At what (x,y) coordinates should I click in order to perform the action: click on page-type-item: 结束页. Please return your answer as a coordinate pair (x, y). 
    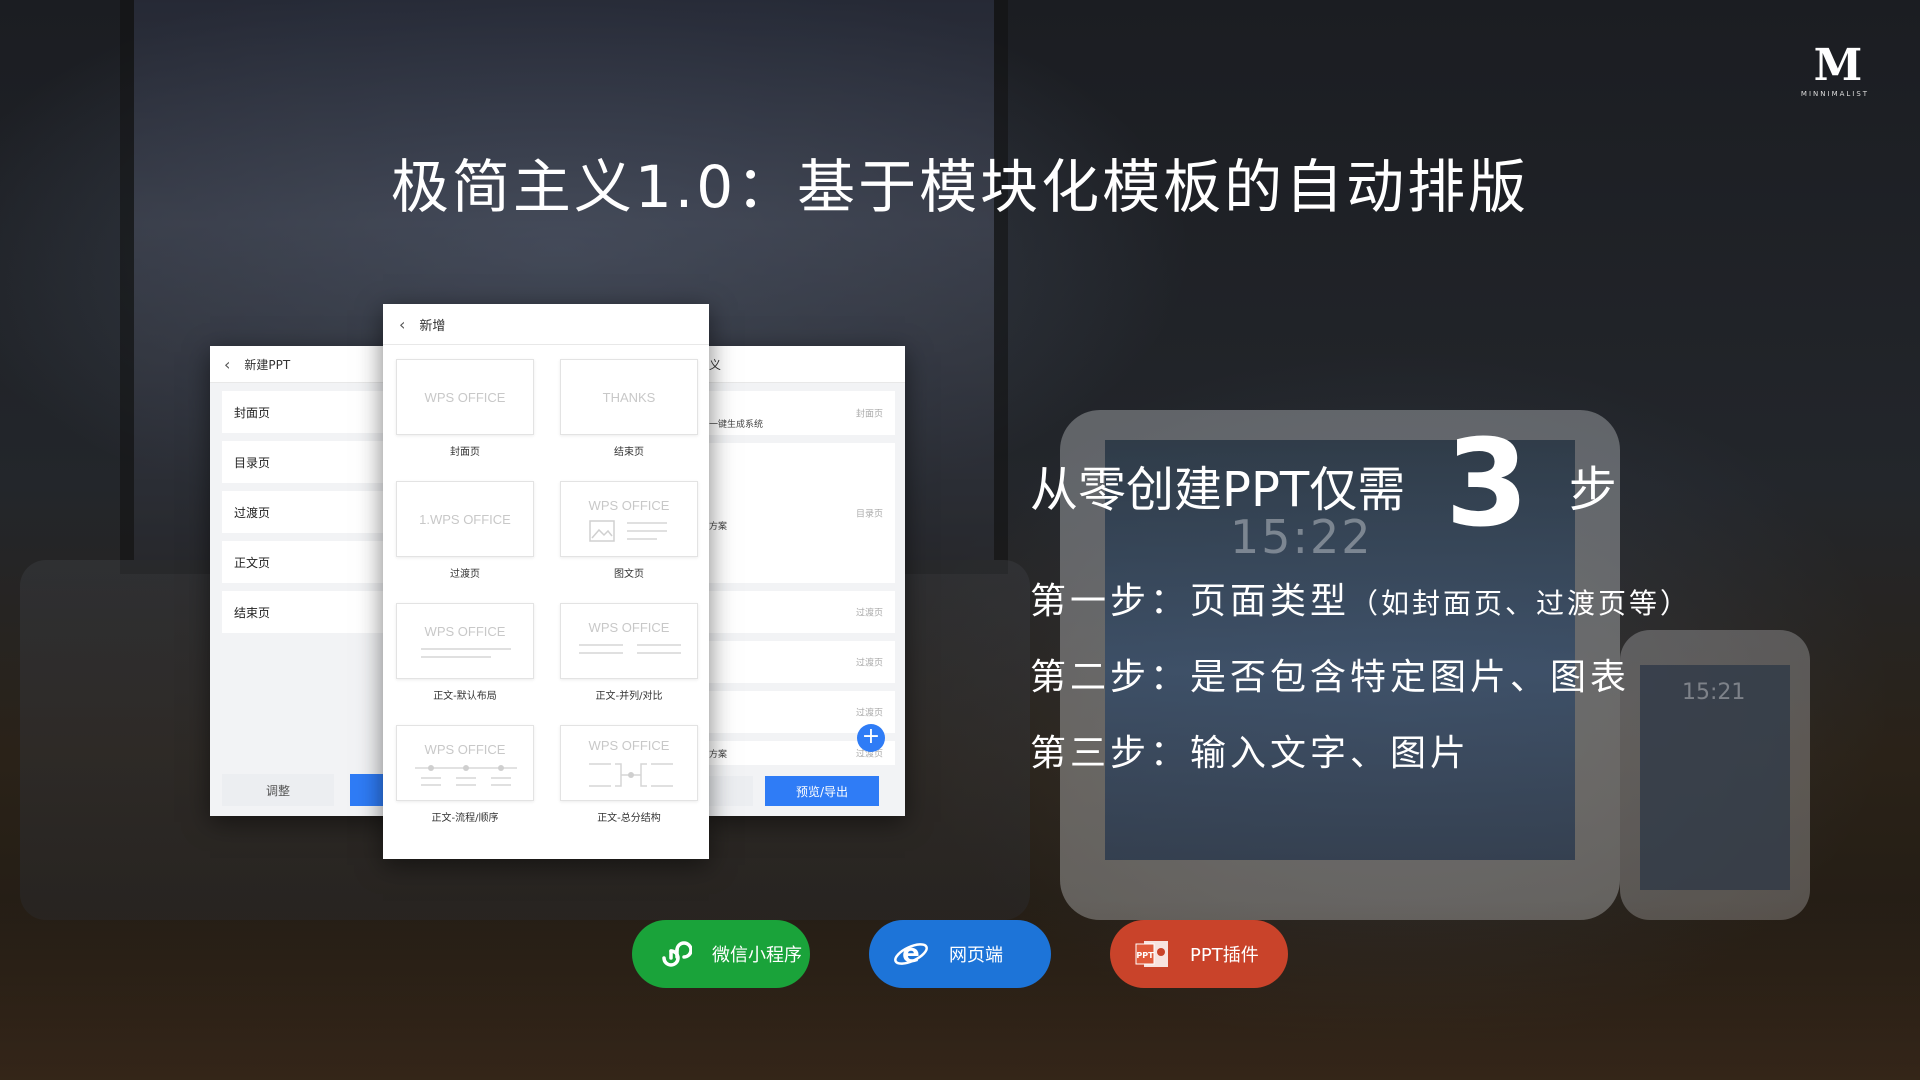
    Looking at the image, I should click on (307, 612).